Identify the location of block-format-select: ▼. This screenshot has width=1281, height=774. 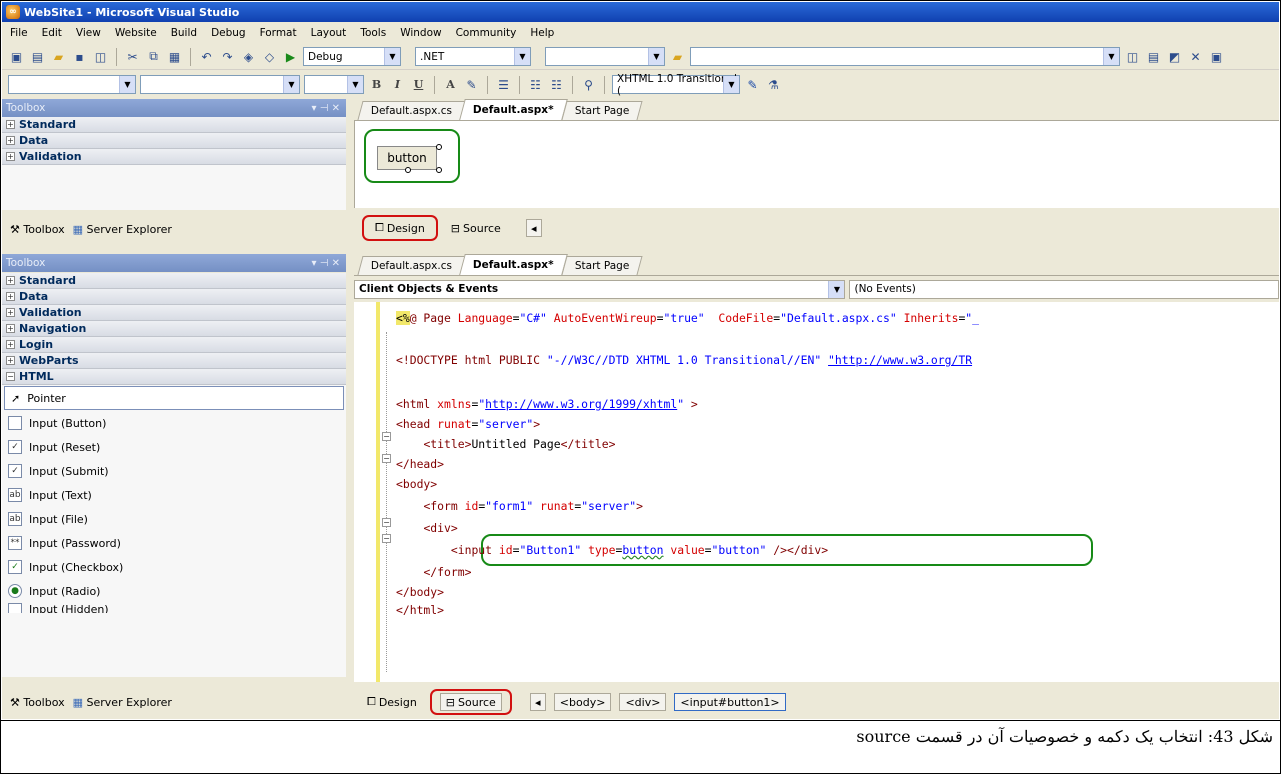
(72, 84).